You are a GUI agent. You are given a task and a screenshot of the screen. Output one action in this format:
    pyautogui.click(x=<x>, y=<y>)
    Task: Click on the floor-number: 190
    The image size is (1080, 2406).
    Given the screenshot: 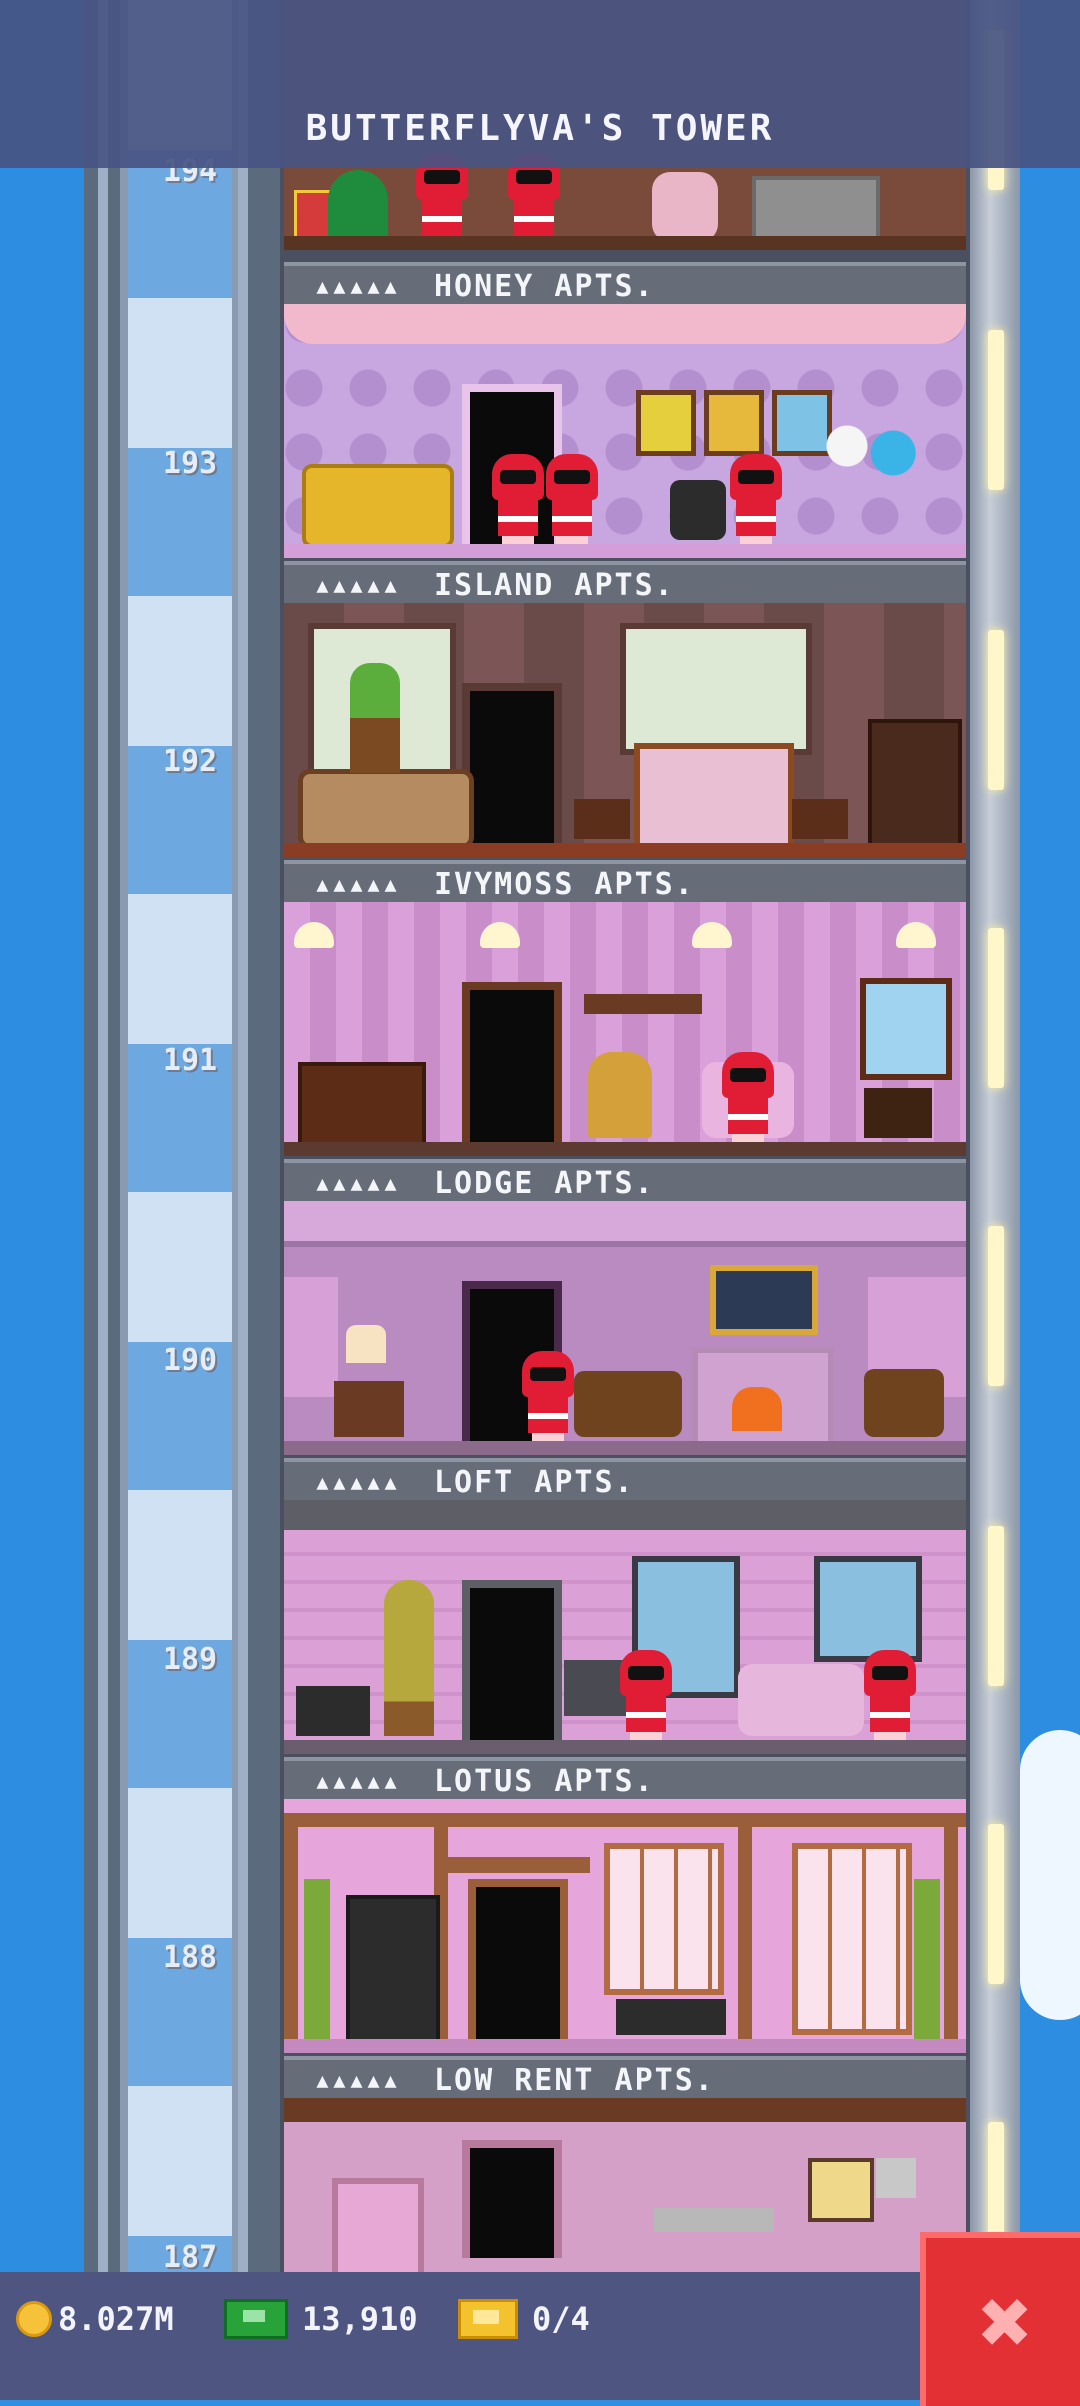 What is the action you would take?
    pyautogui.click(x=190, y=1360)
    